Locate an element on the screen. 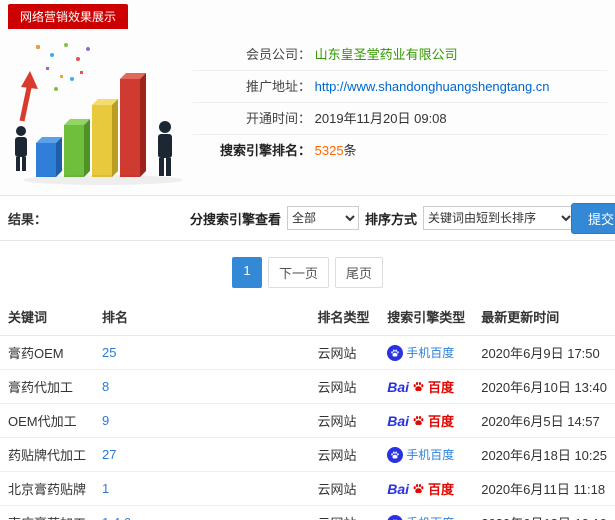 This screenshot has height=520, width=615. updated-cell: 2020年6月11日 11:18 is located at coordinates (544, 488).